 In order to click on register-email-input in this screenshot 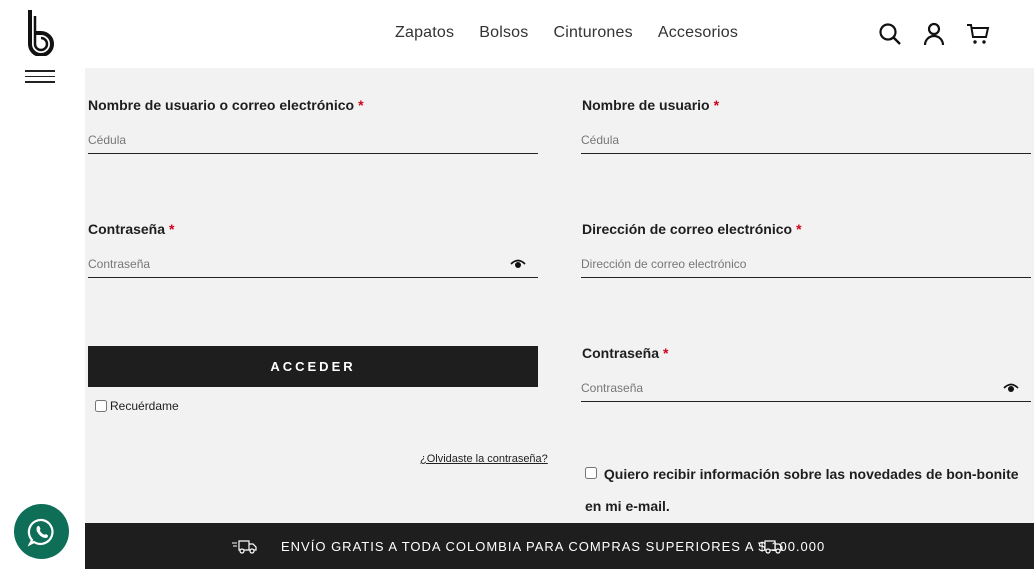, I will do `click(806, 263)`.